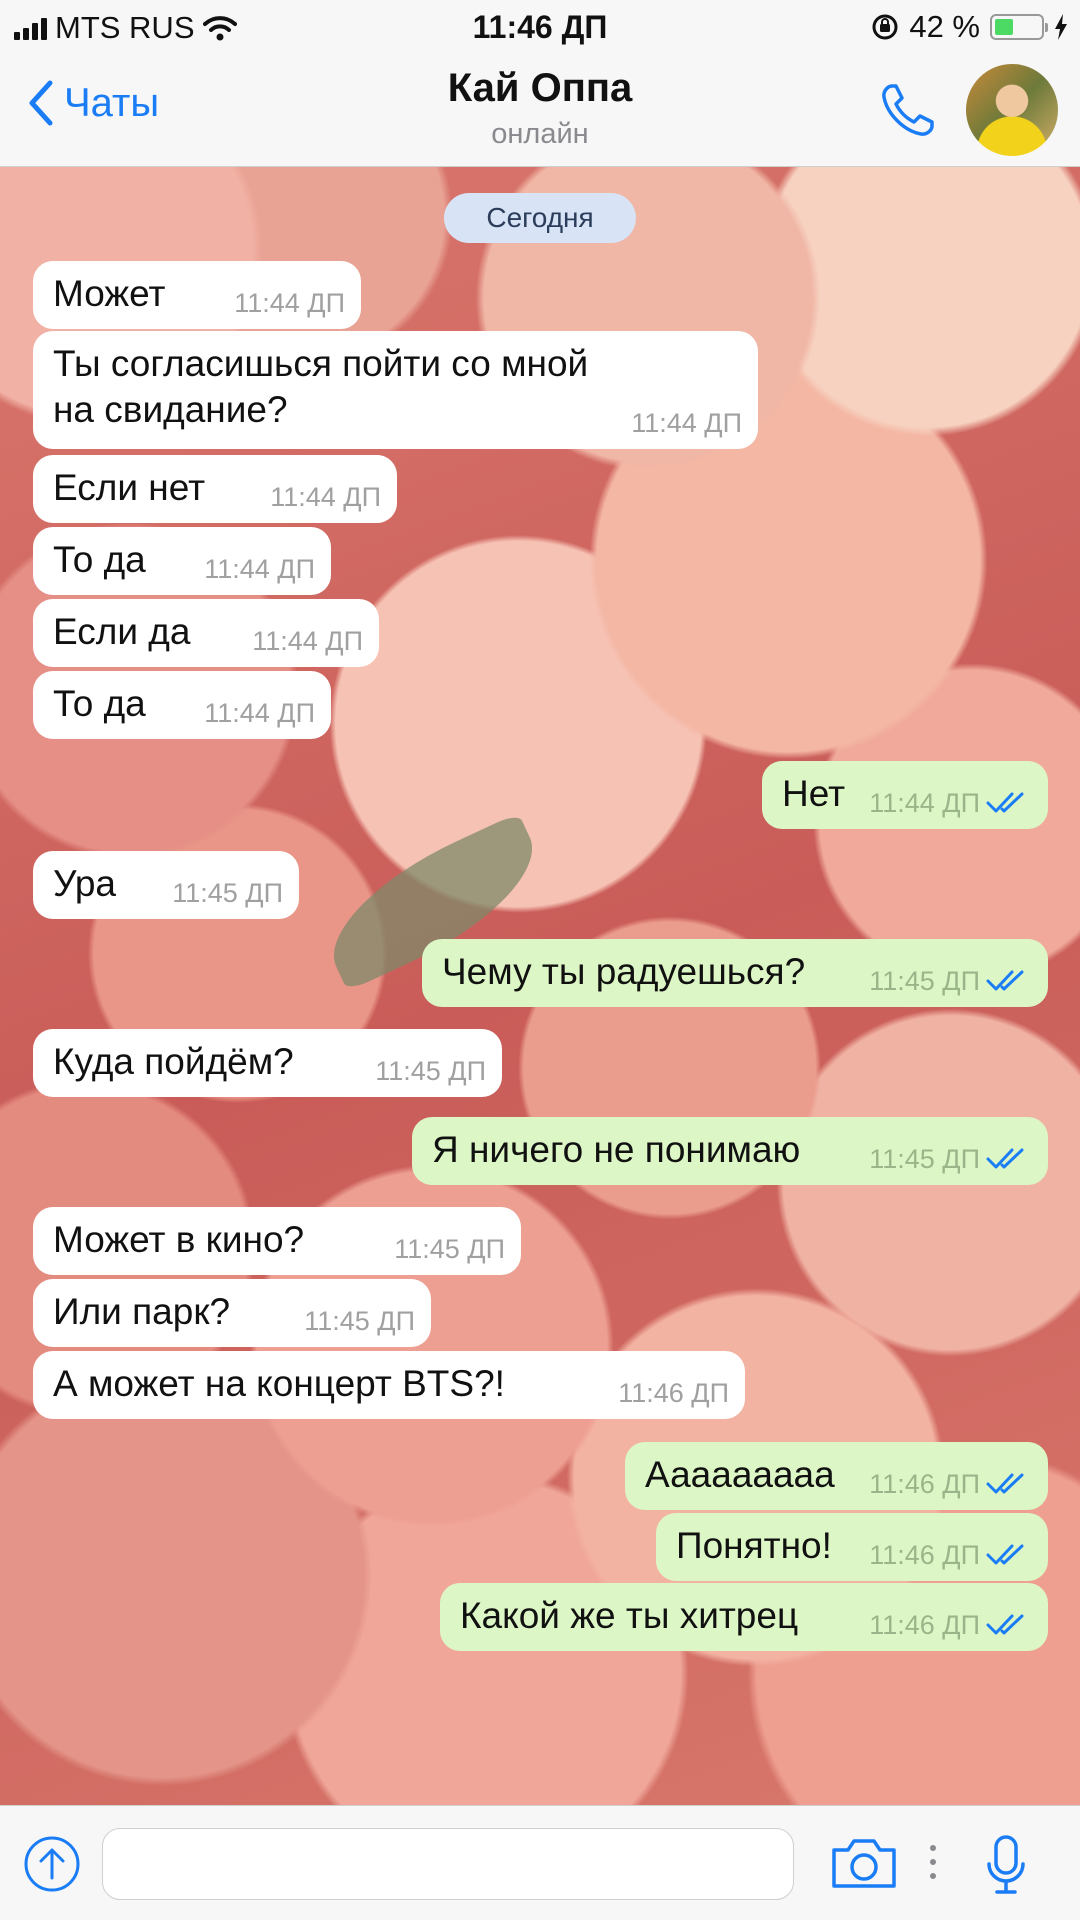  I want to click on message-text: Или парк?, so click(142, 1311).